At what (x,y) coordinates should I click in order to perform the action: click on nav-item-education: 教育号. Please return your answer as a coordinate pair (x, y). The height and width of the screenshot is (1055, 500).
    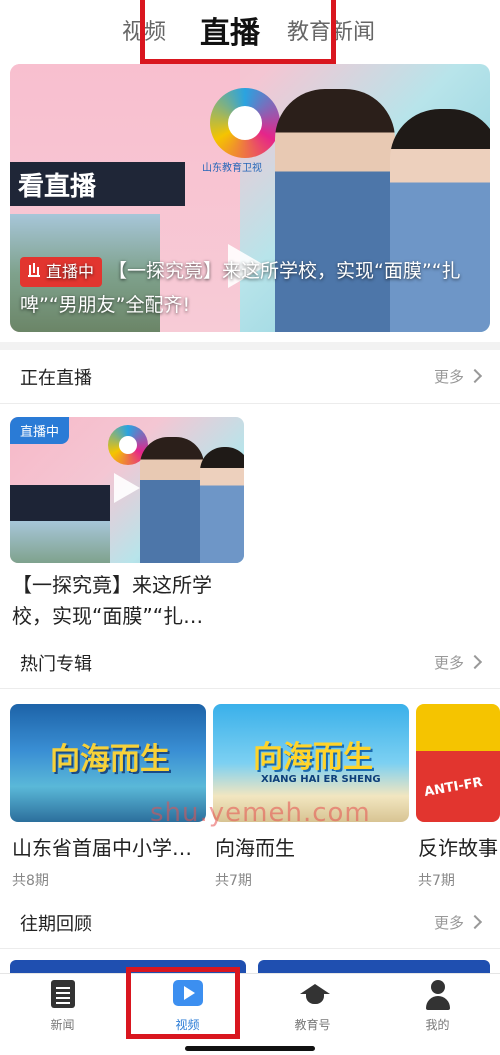
    Looking at the image, I should click on (312, 1010).